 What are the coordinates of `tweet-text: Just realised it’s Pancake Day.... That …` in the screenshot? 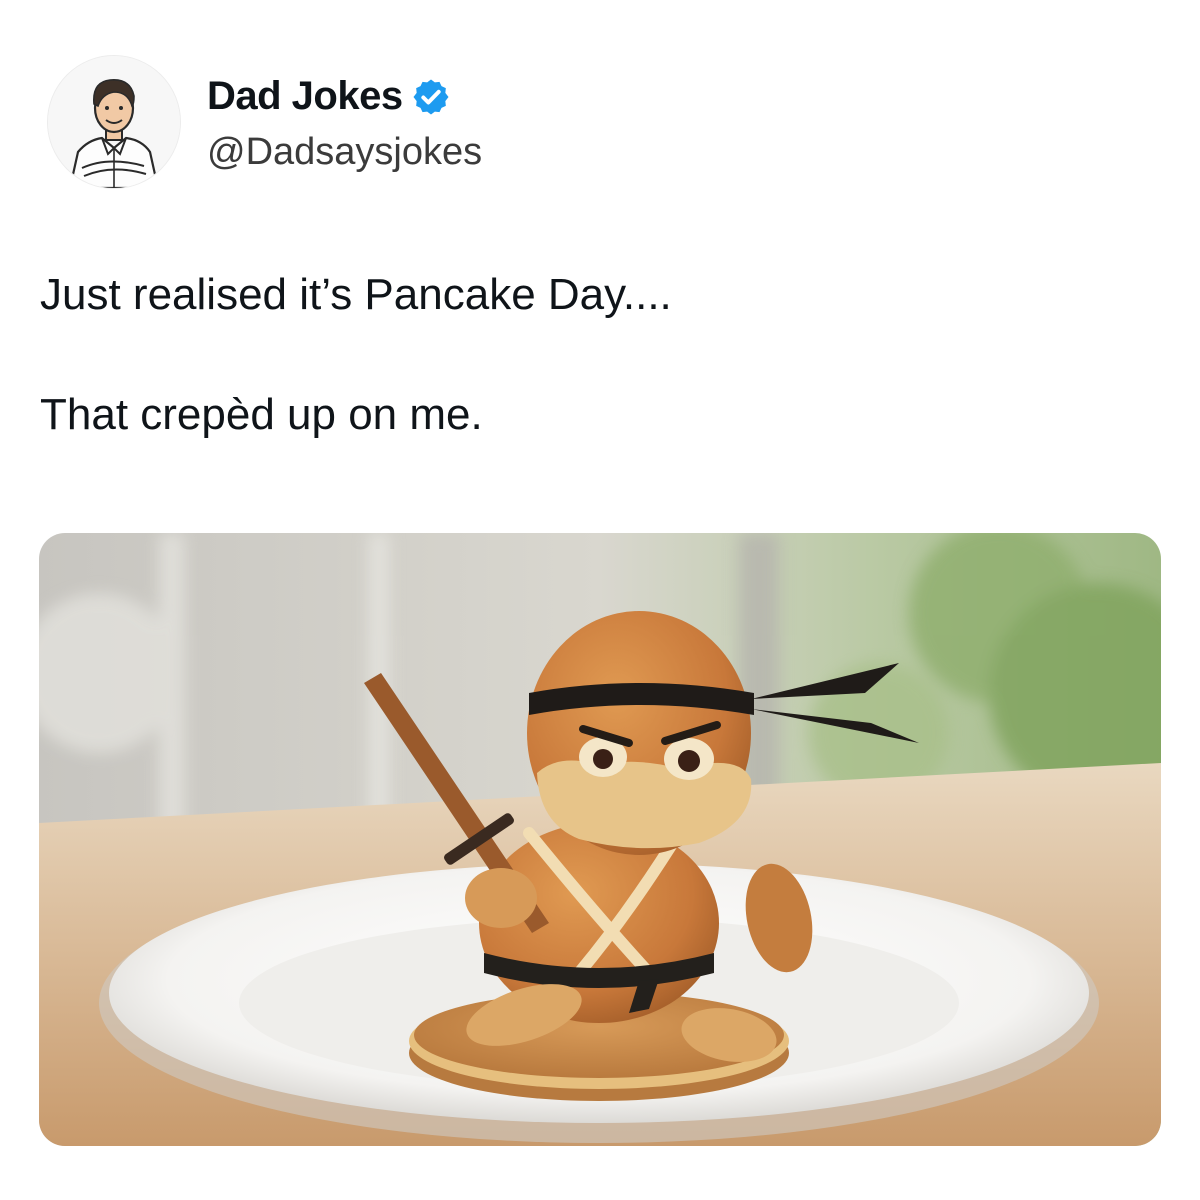 It's located at (600, 355).